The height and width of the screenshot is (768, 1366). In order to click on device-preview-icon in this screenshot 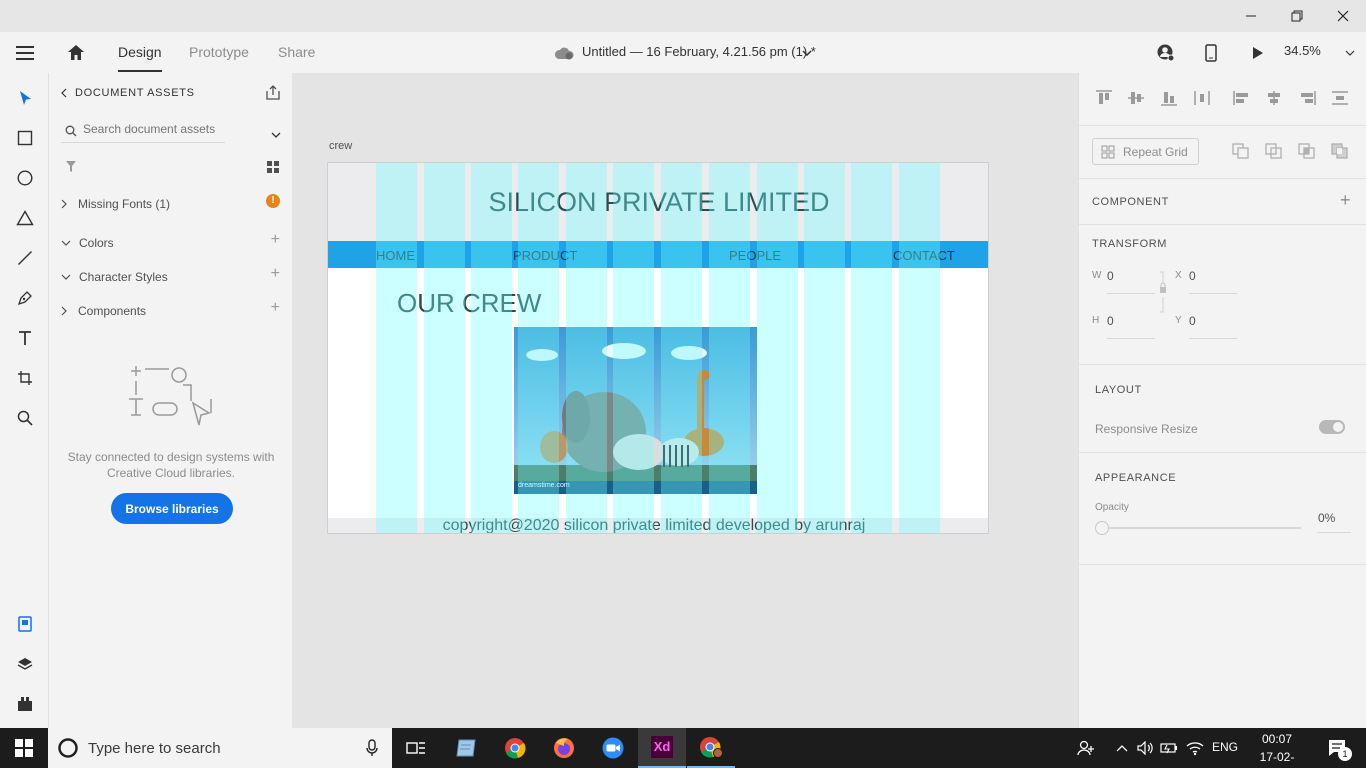, I will do `click(1211, 52)`.